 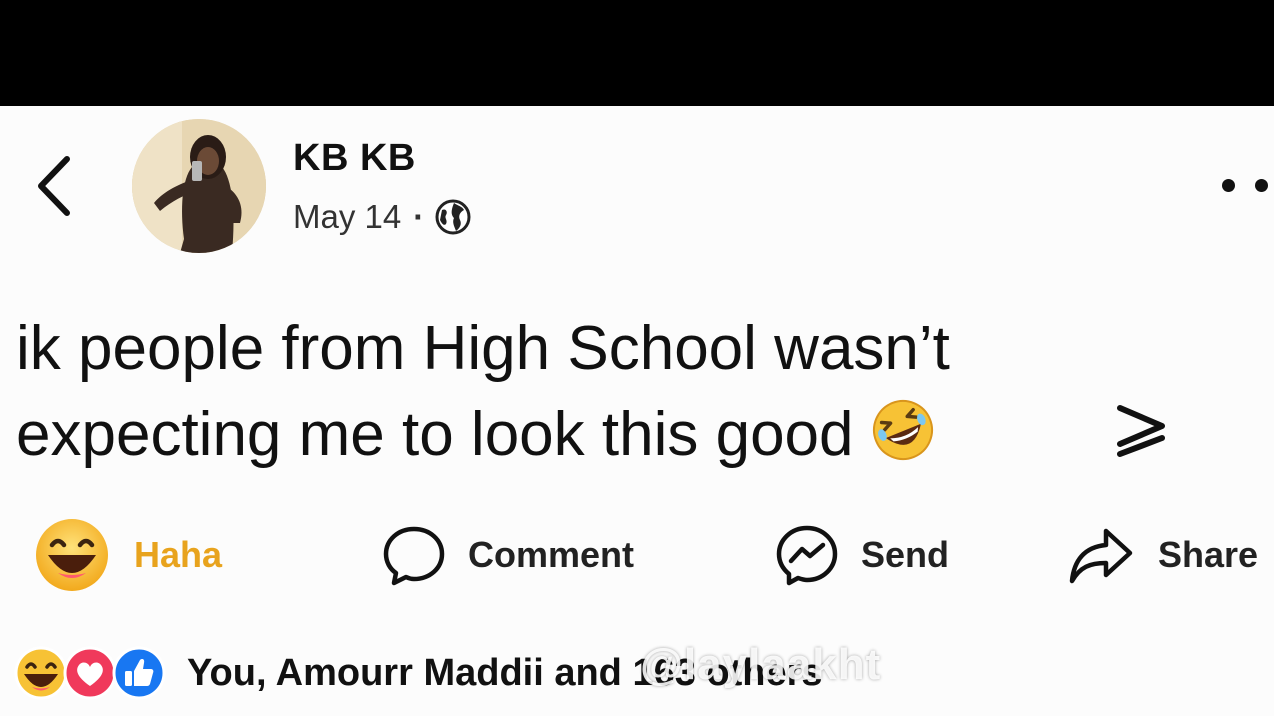 I want to click on share-button: Share, so click(x=1162, y=555).